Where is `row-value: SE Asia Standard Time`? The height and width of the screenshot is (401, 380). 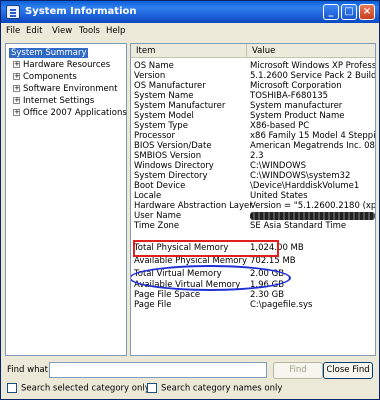 row-value: SE Asia Standard Time is located at coordinates (298, 226).